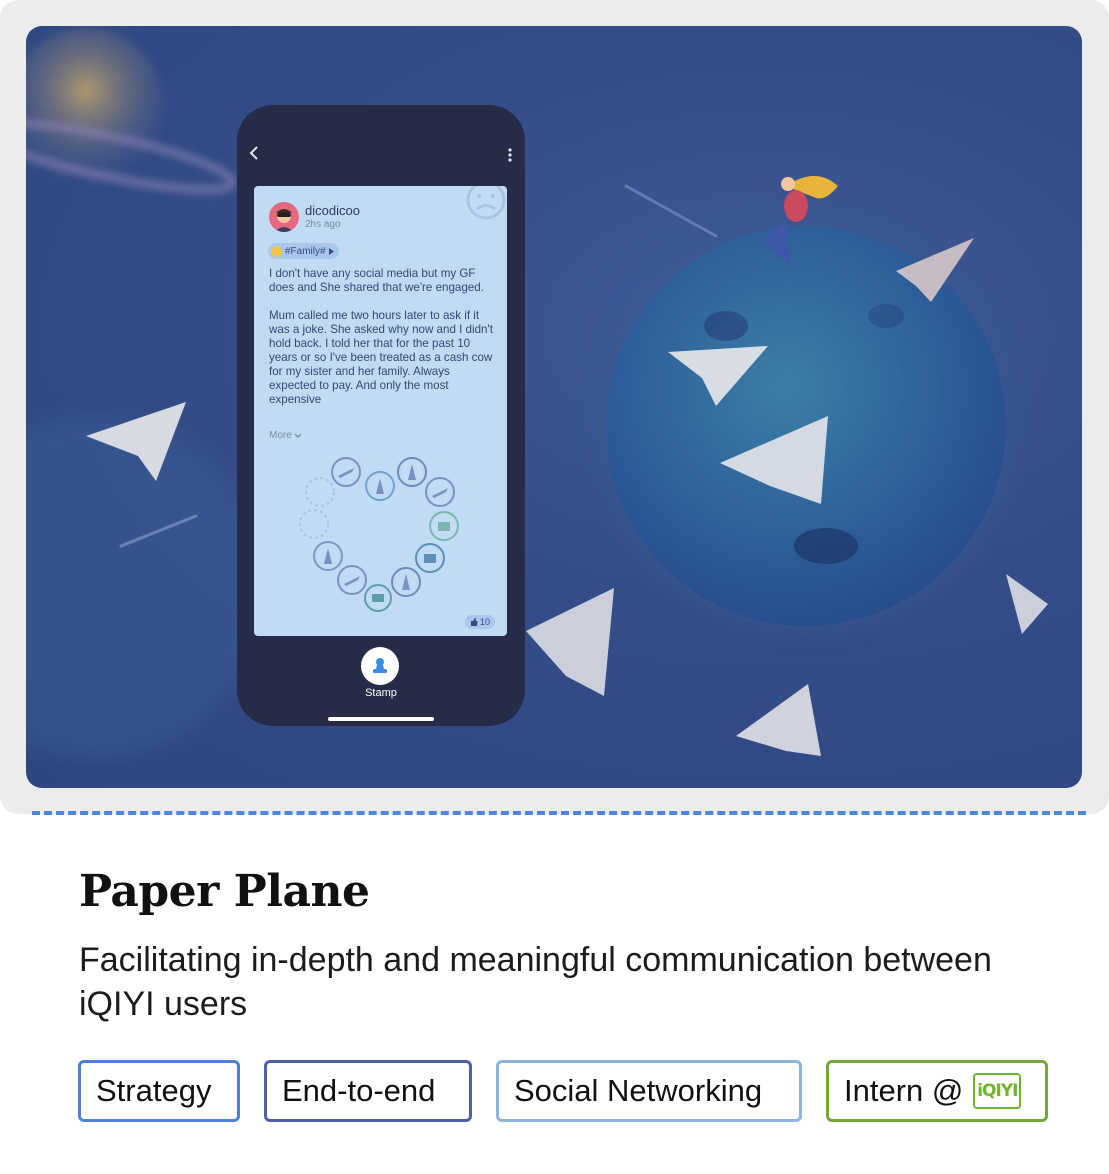 The height and width of the screenshot is (1174, 1109). Describe the element at coordinates (485, 622) in the screenshot. I see `like-count: 10` at that location.